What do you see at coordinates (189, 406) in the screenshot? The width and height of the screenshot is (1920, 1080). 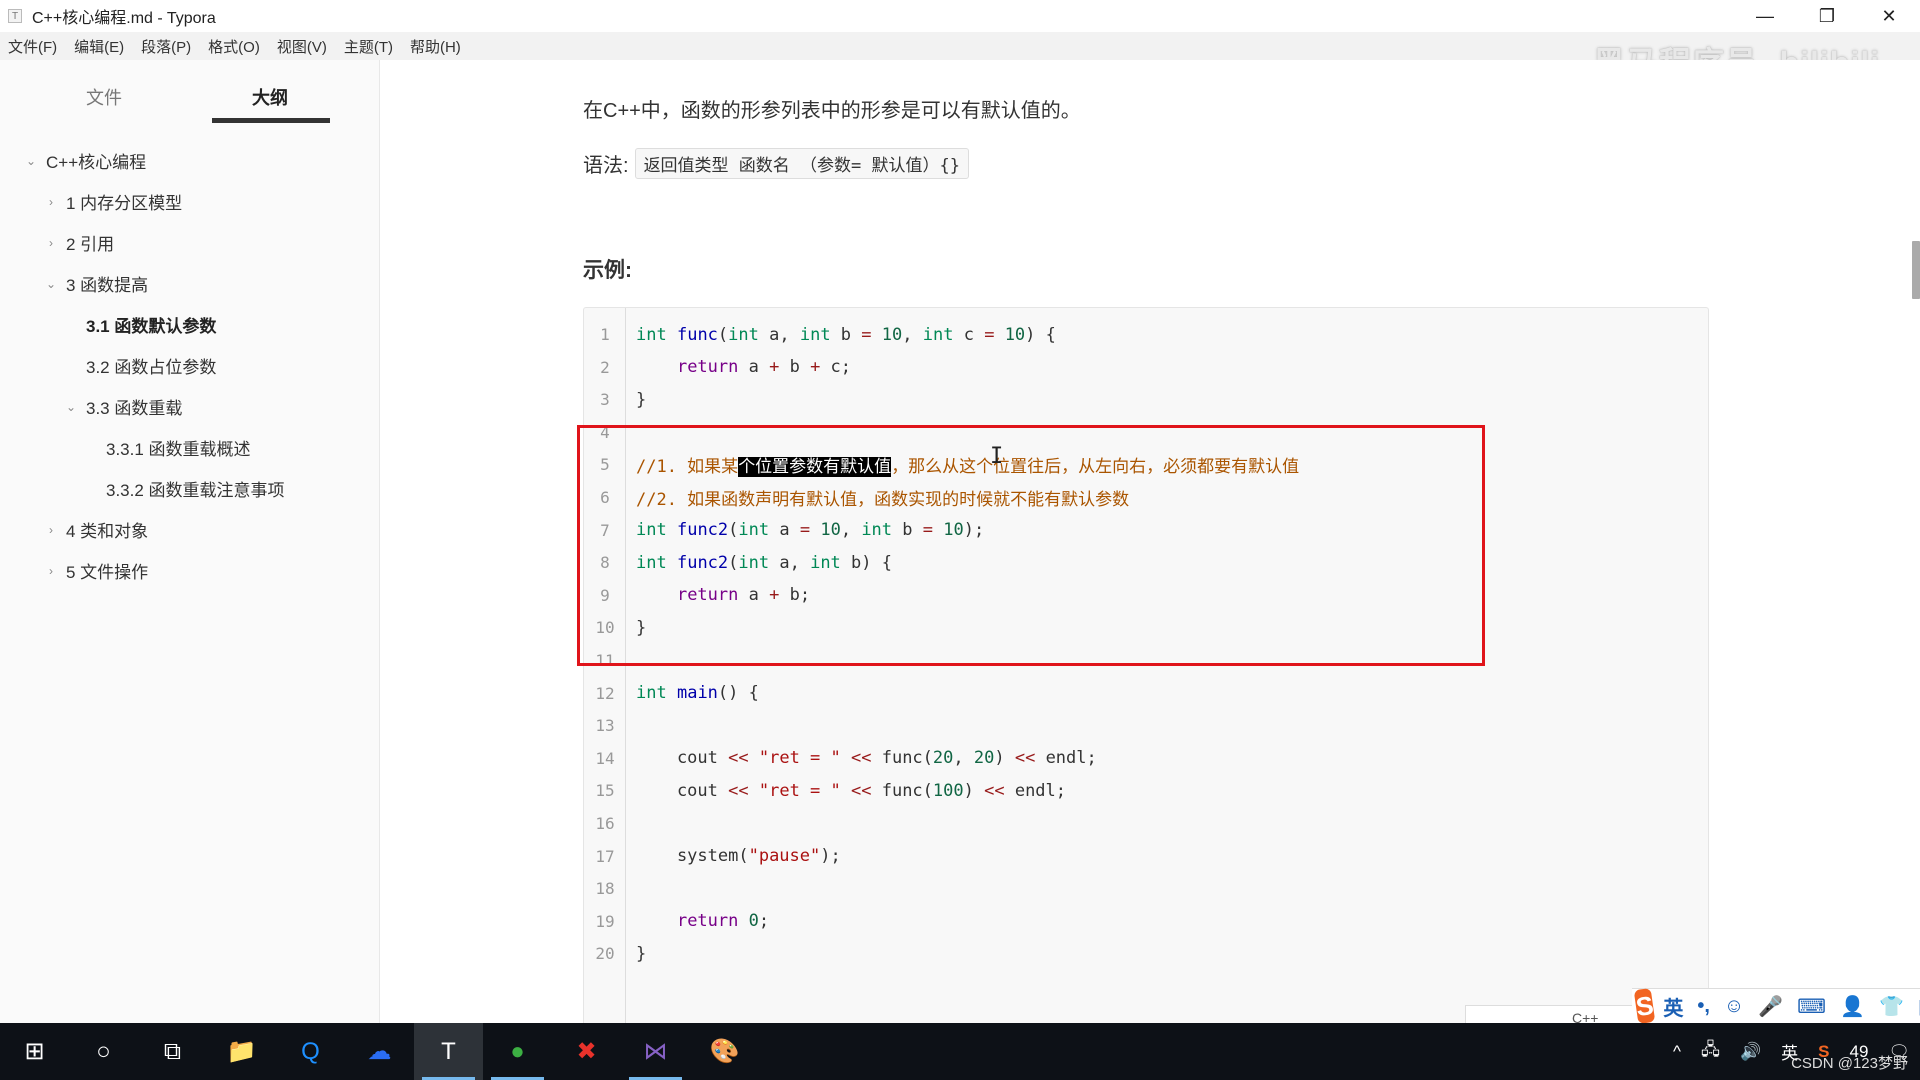 I see `outline-item: ⌄ 3.3 函数重载` at bounding box center [189, 406].